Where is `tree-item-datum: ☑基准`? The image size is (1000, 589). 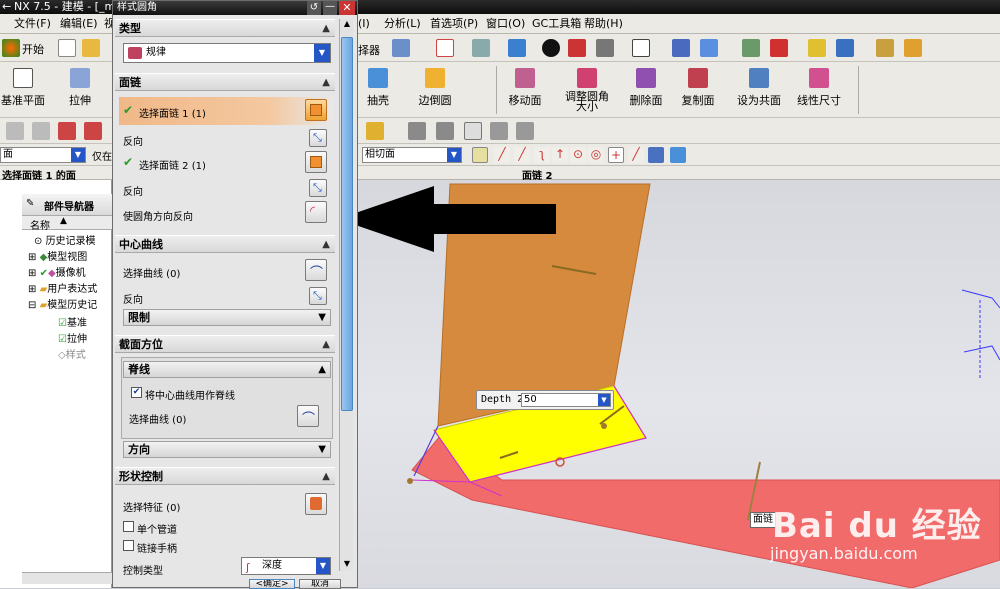
tree-item-datum: ☑基准 is located at coordinates (72, 321).